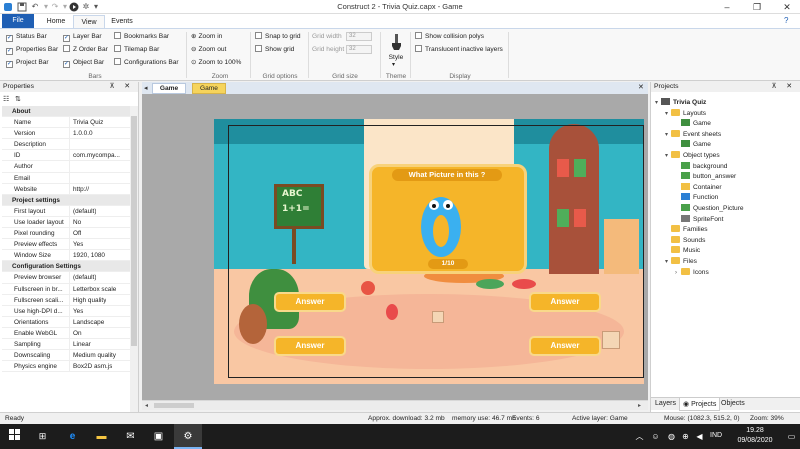 Image resolution: width=800 pixels, height=449 pixels. I want to click on tree-node: Game, so click(693, 145).